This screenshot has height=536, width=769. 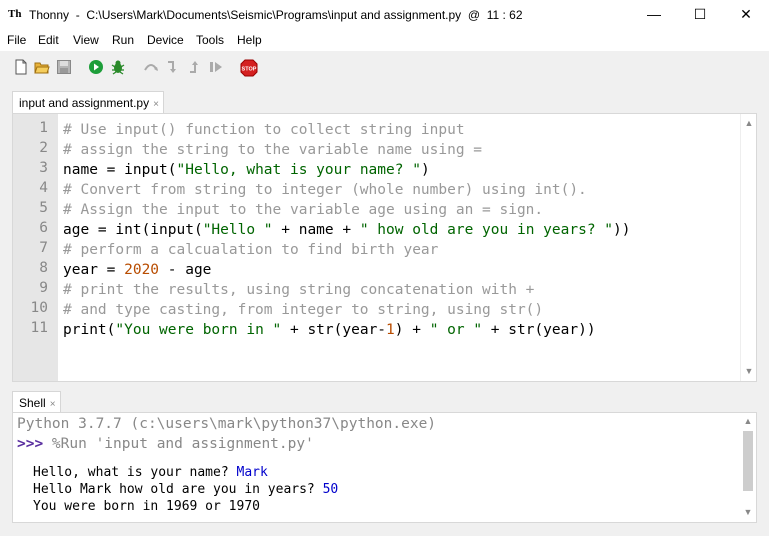 I want to click on resume-icon, so click(x=216, y=67).